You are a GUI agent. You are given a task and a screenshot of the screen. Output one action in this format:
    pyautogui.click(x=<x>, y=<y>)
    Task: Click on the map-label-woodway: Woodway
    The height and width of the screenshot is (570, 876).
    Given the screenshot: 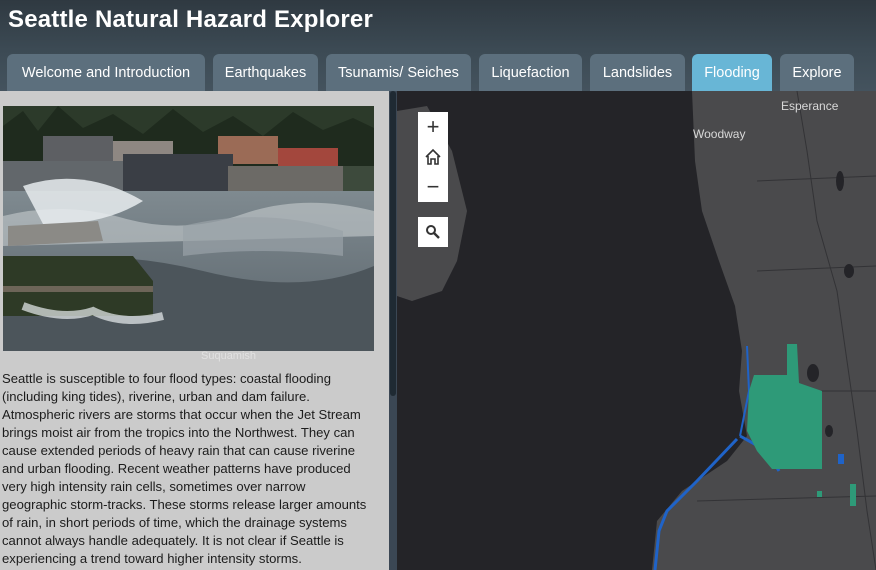 What is the action you would take?
    pyautogui.click(x=719, y=134)
    